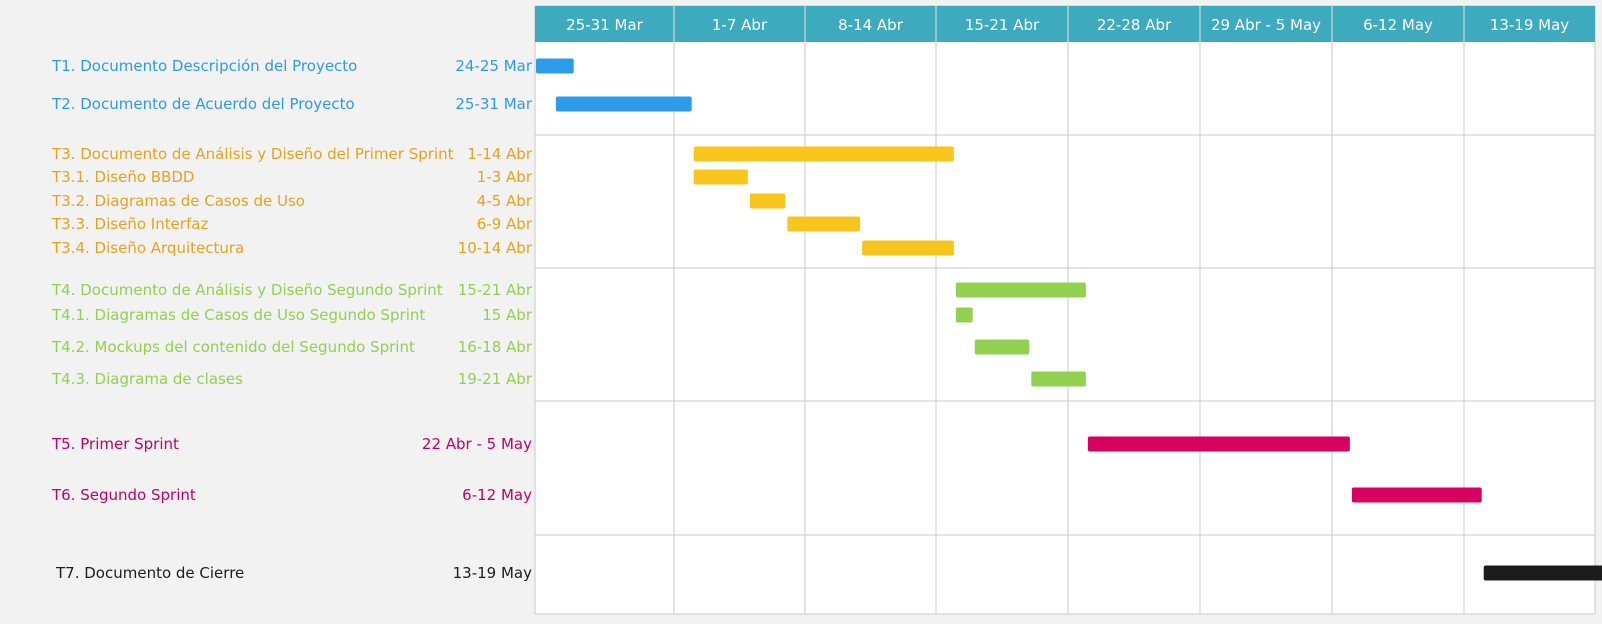  What do you see at coordinates (1002, 25) in the screenshot?
I see `week-label: 15-21 Abr` at bounding box center [1002, 25].